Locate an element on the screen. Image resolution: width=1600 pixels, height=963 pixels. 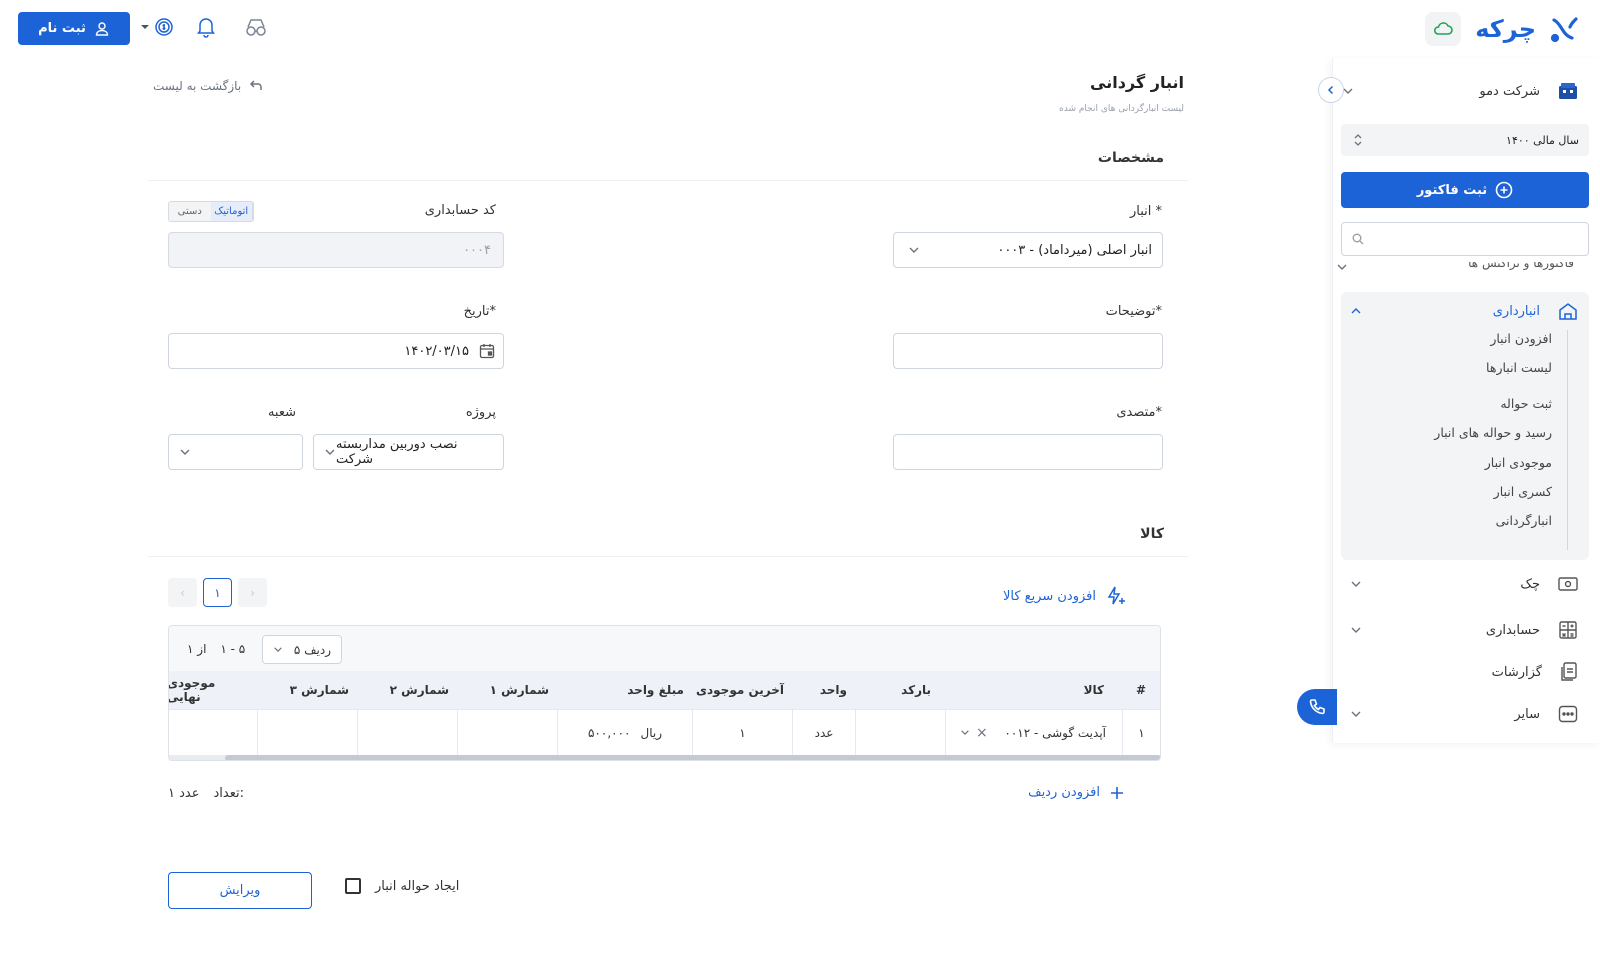
row-item-select: × ۰۰۱۲ - آپدیت گوشی is located at coordinates (1033, 732).